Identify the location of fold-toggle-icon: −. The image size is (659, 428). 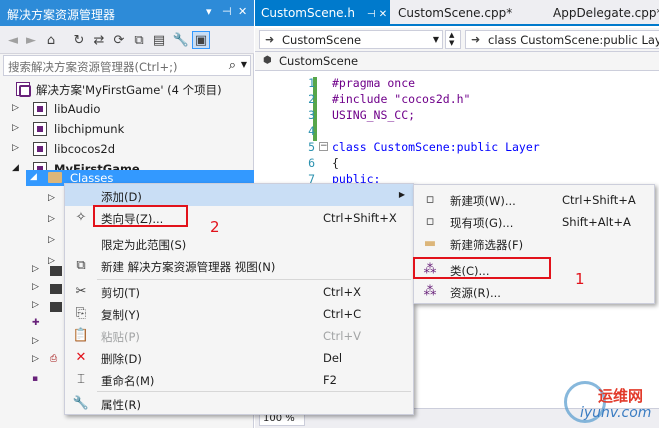
(323, 146).